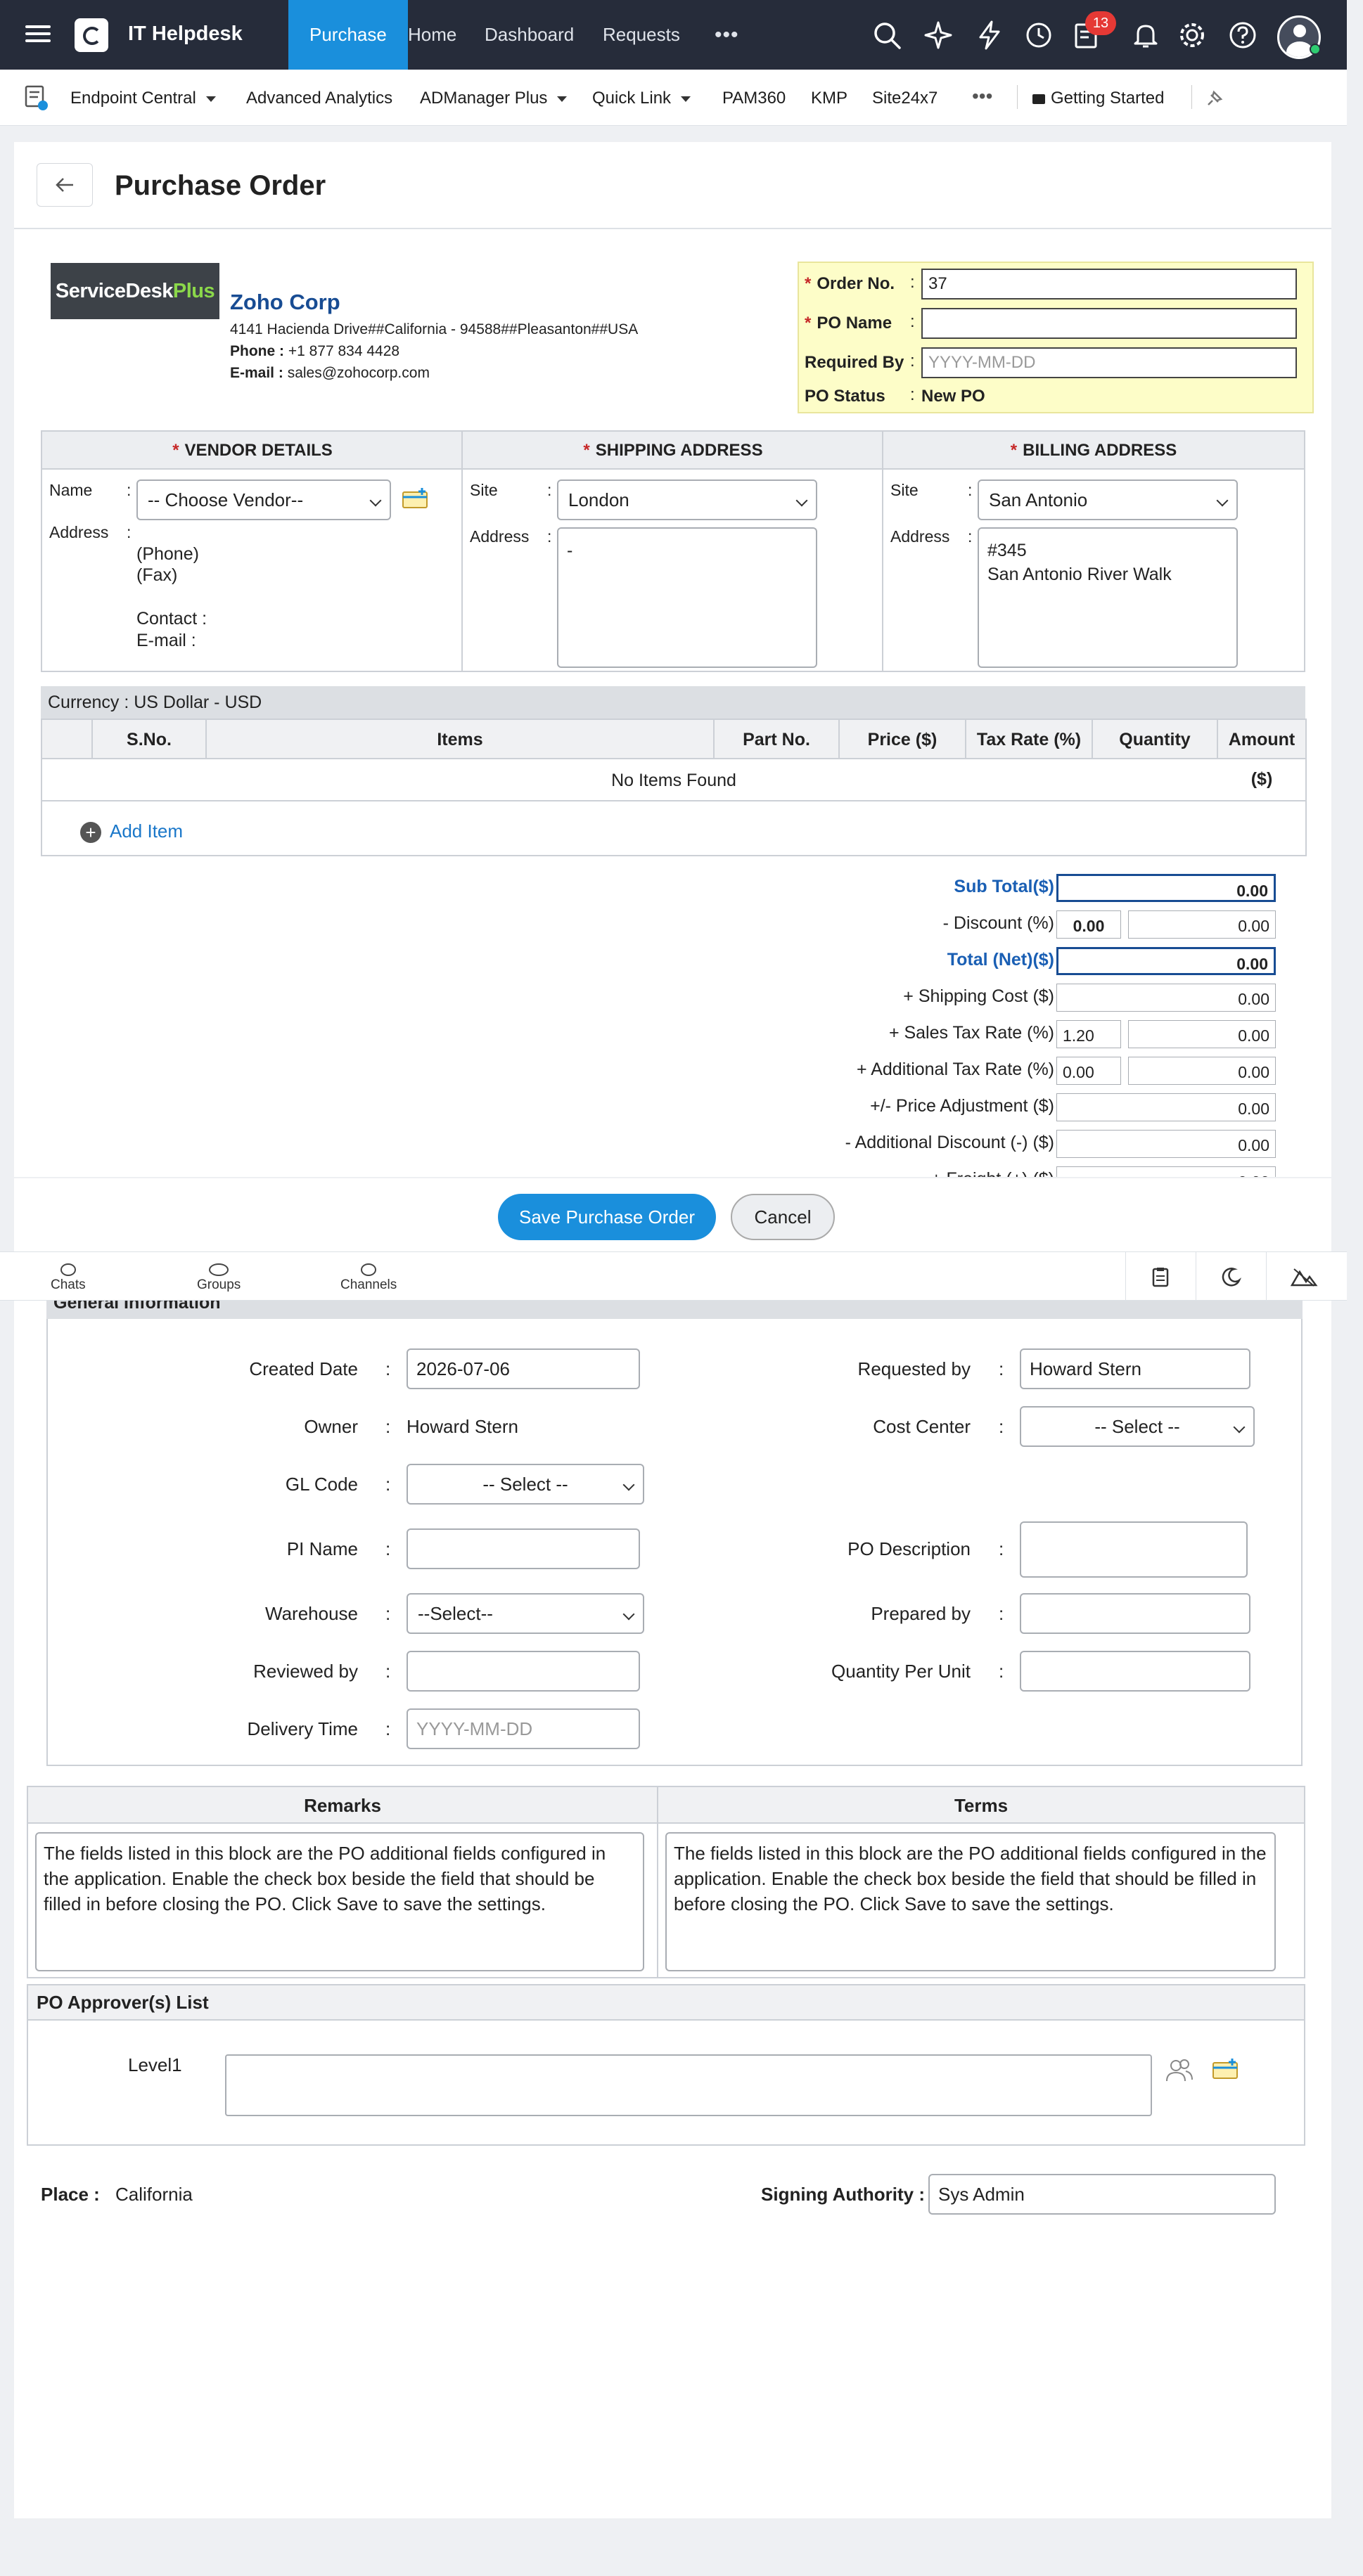 The image size is (1363, 2576). Describe the element at coordinates (220, 185) in the screenshot. I see `page-title: Purchase Order` at that location.